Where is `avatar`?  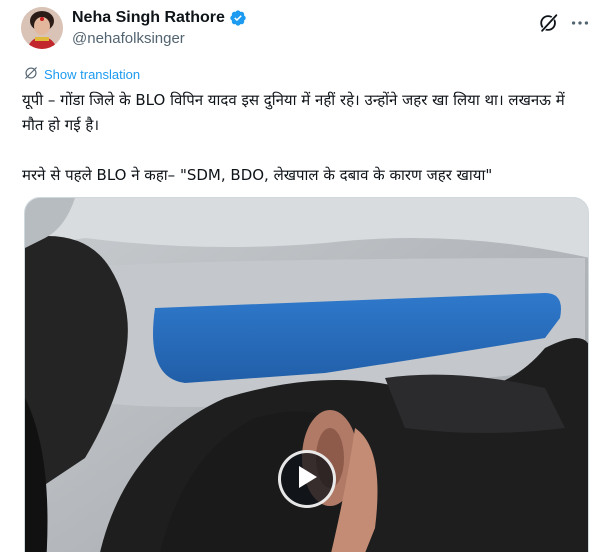 avatar is located at coordinates (42, 28).